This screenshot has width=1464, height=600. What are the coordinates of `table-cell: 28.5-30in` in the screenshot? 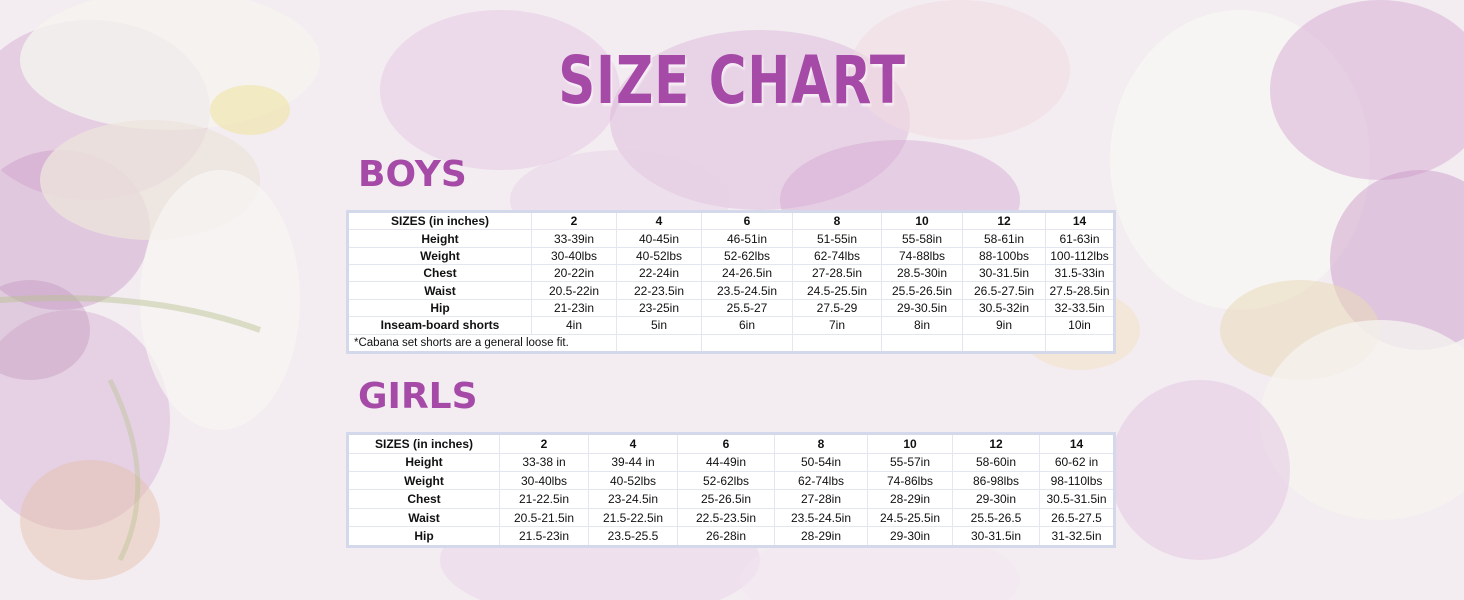 It's located at (922, 273).